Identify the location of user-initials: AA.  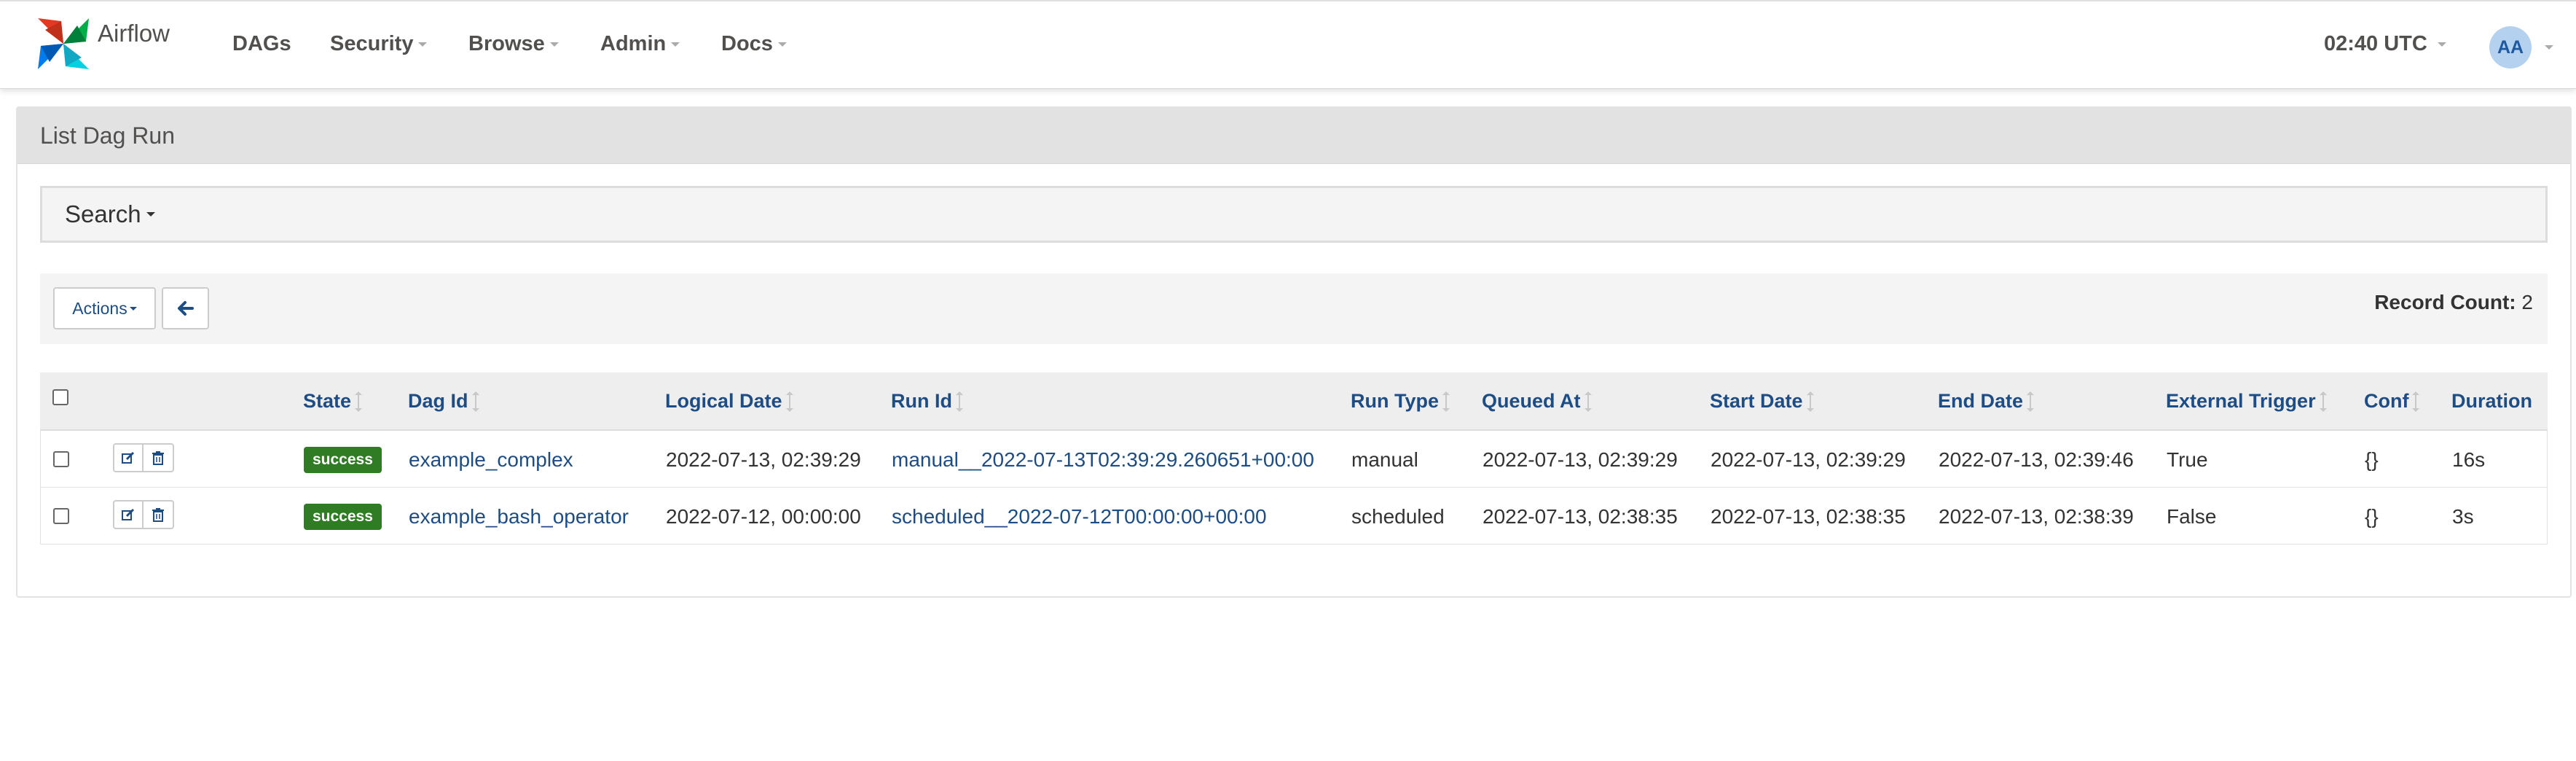
(2510, 47).